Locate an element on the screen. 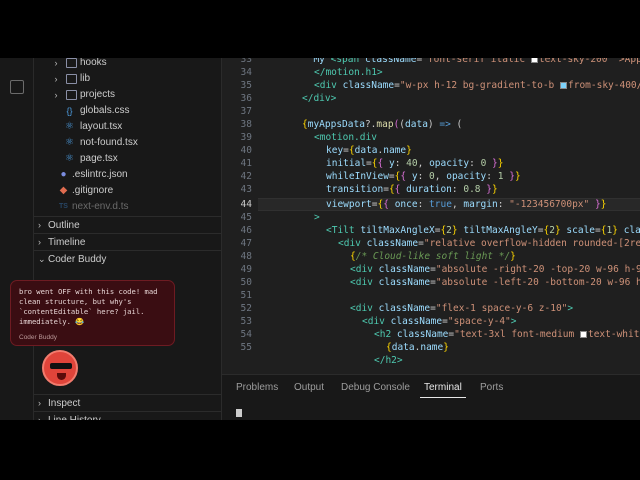 The width and height of the screenshot is (640, 480). code-line: {myAppsData?.map((data) => ( is located at coordinates (382, 124).